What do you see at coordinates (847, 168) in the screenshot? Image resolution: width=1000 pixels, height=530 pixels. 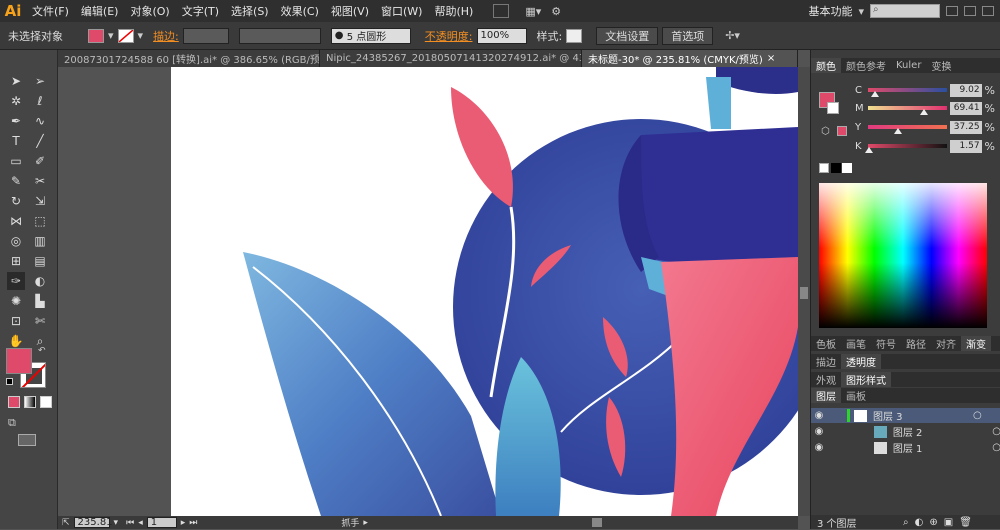 I see `white-color-swatch` at bounding box center [847, 168].